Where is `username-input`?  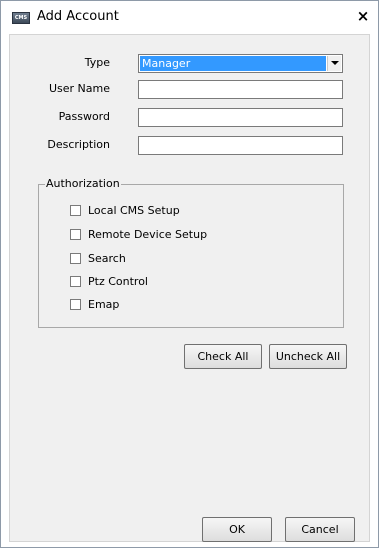
username-input is located at coordinates (240, 89).